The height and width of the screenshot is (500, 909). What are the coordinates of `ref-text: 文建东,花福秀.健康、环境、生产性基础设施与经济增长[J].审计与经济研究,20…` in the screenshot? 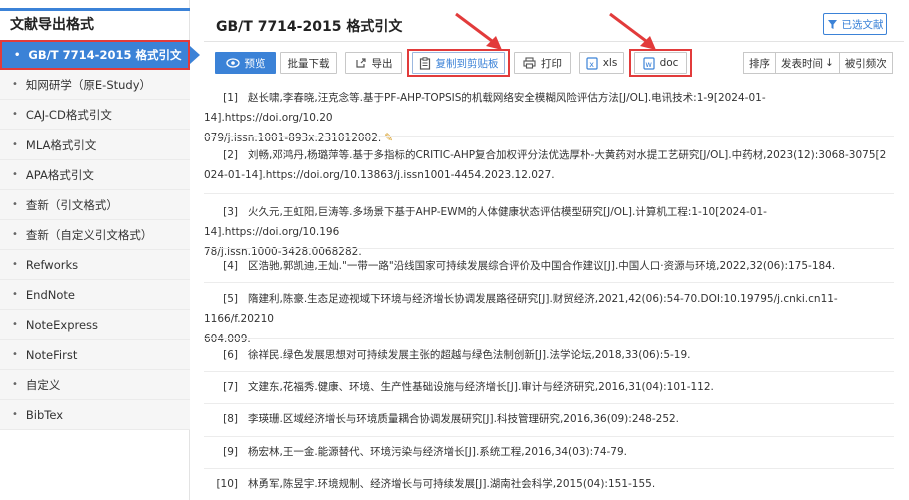 It's located at (481, 387).